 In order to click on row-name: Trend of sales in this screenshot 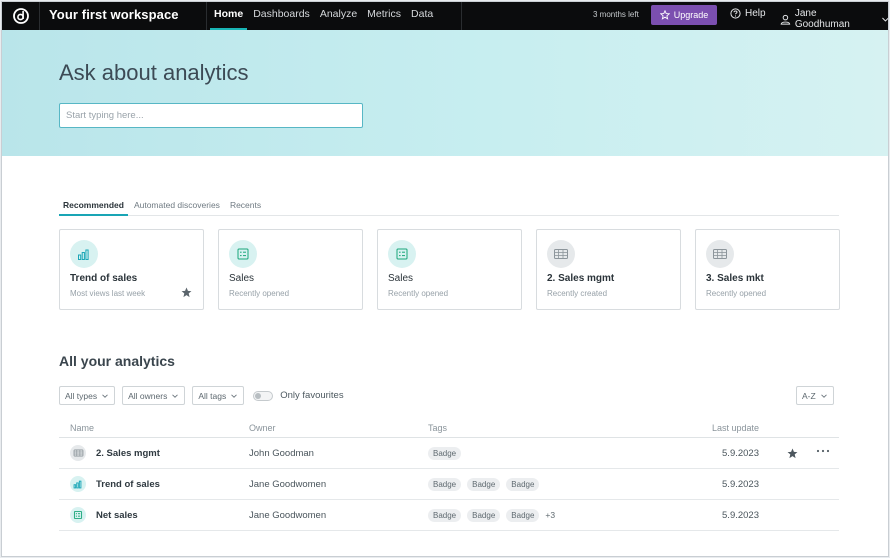, I will do `click(128, 484)`.